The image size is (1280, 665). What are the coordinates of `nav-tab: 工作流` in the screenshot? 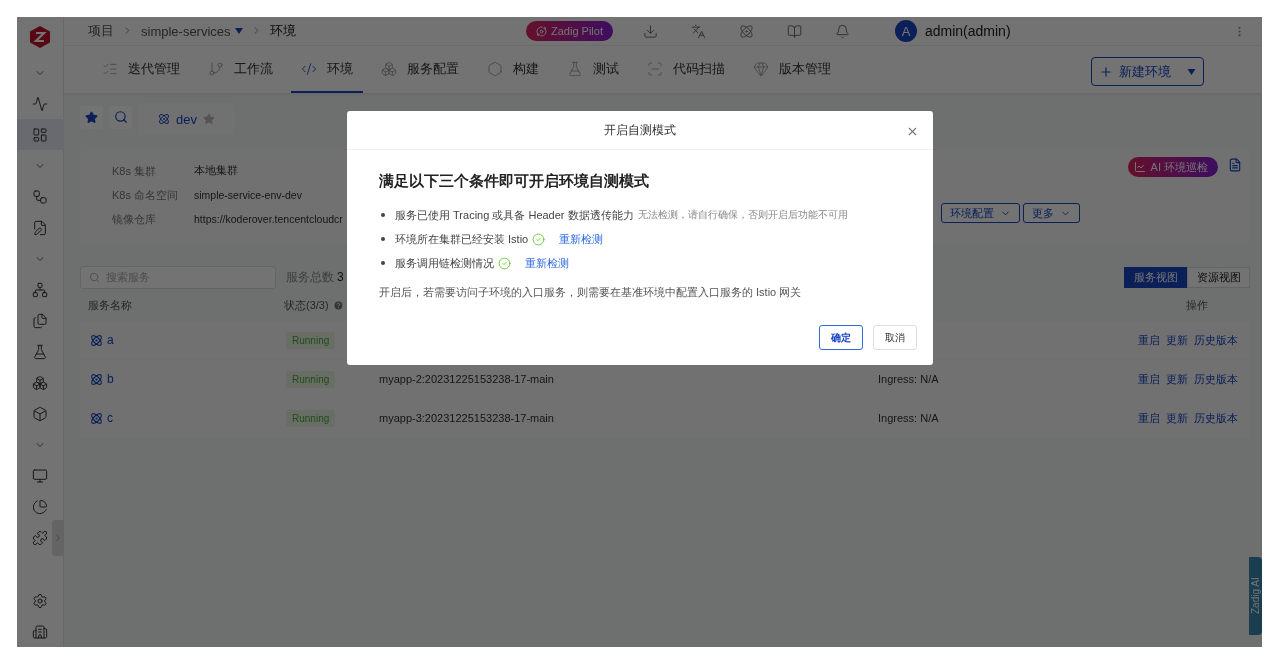 It's located at (240, 69).